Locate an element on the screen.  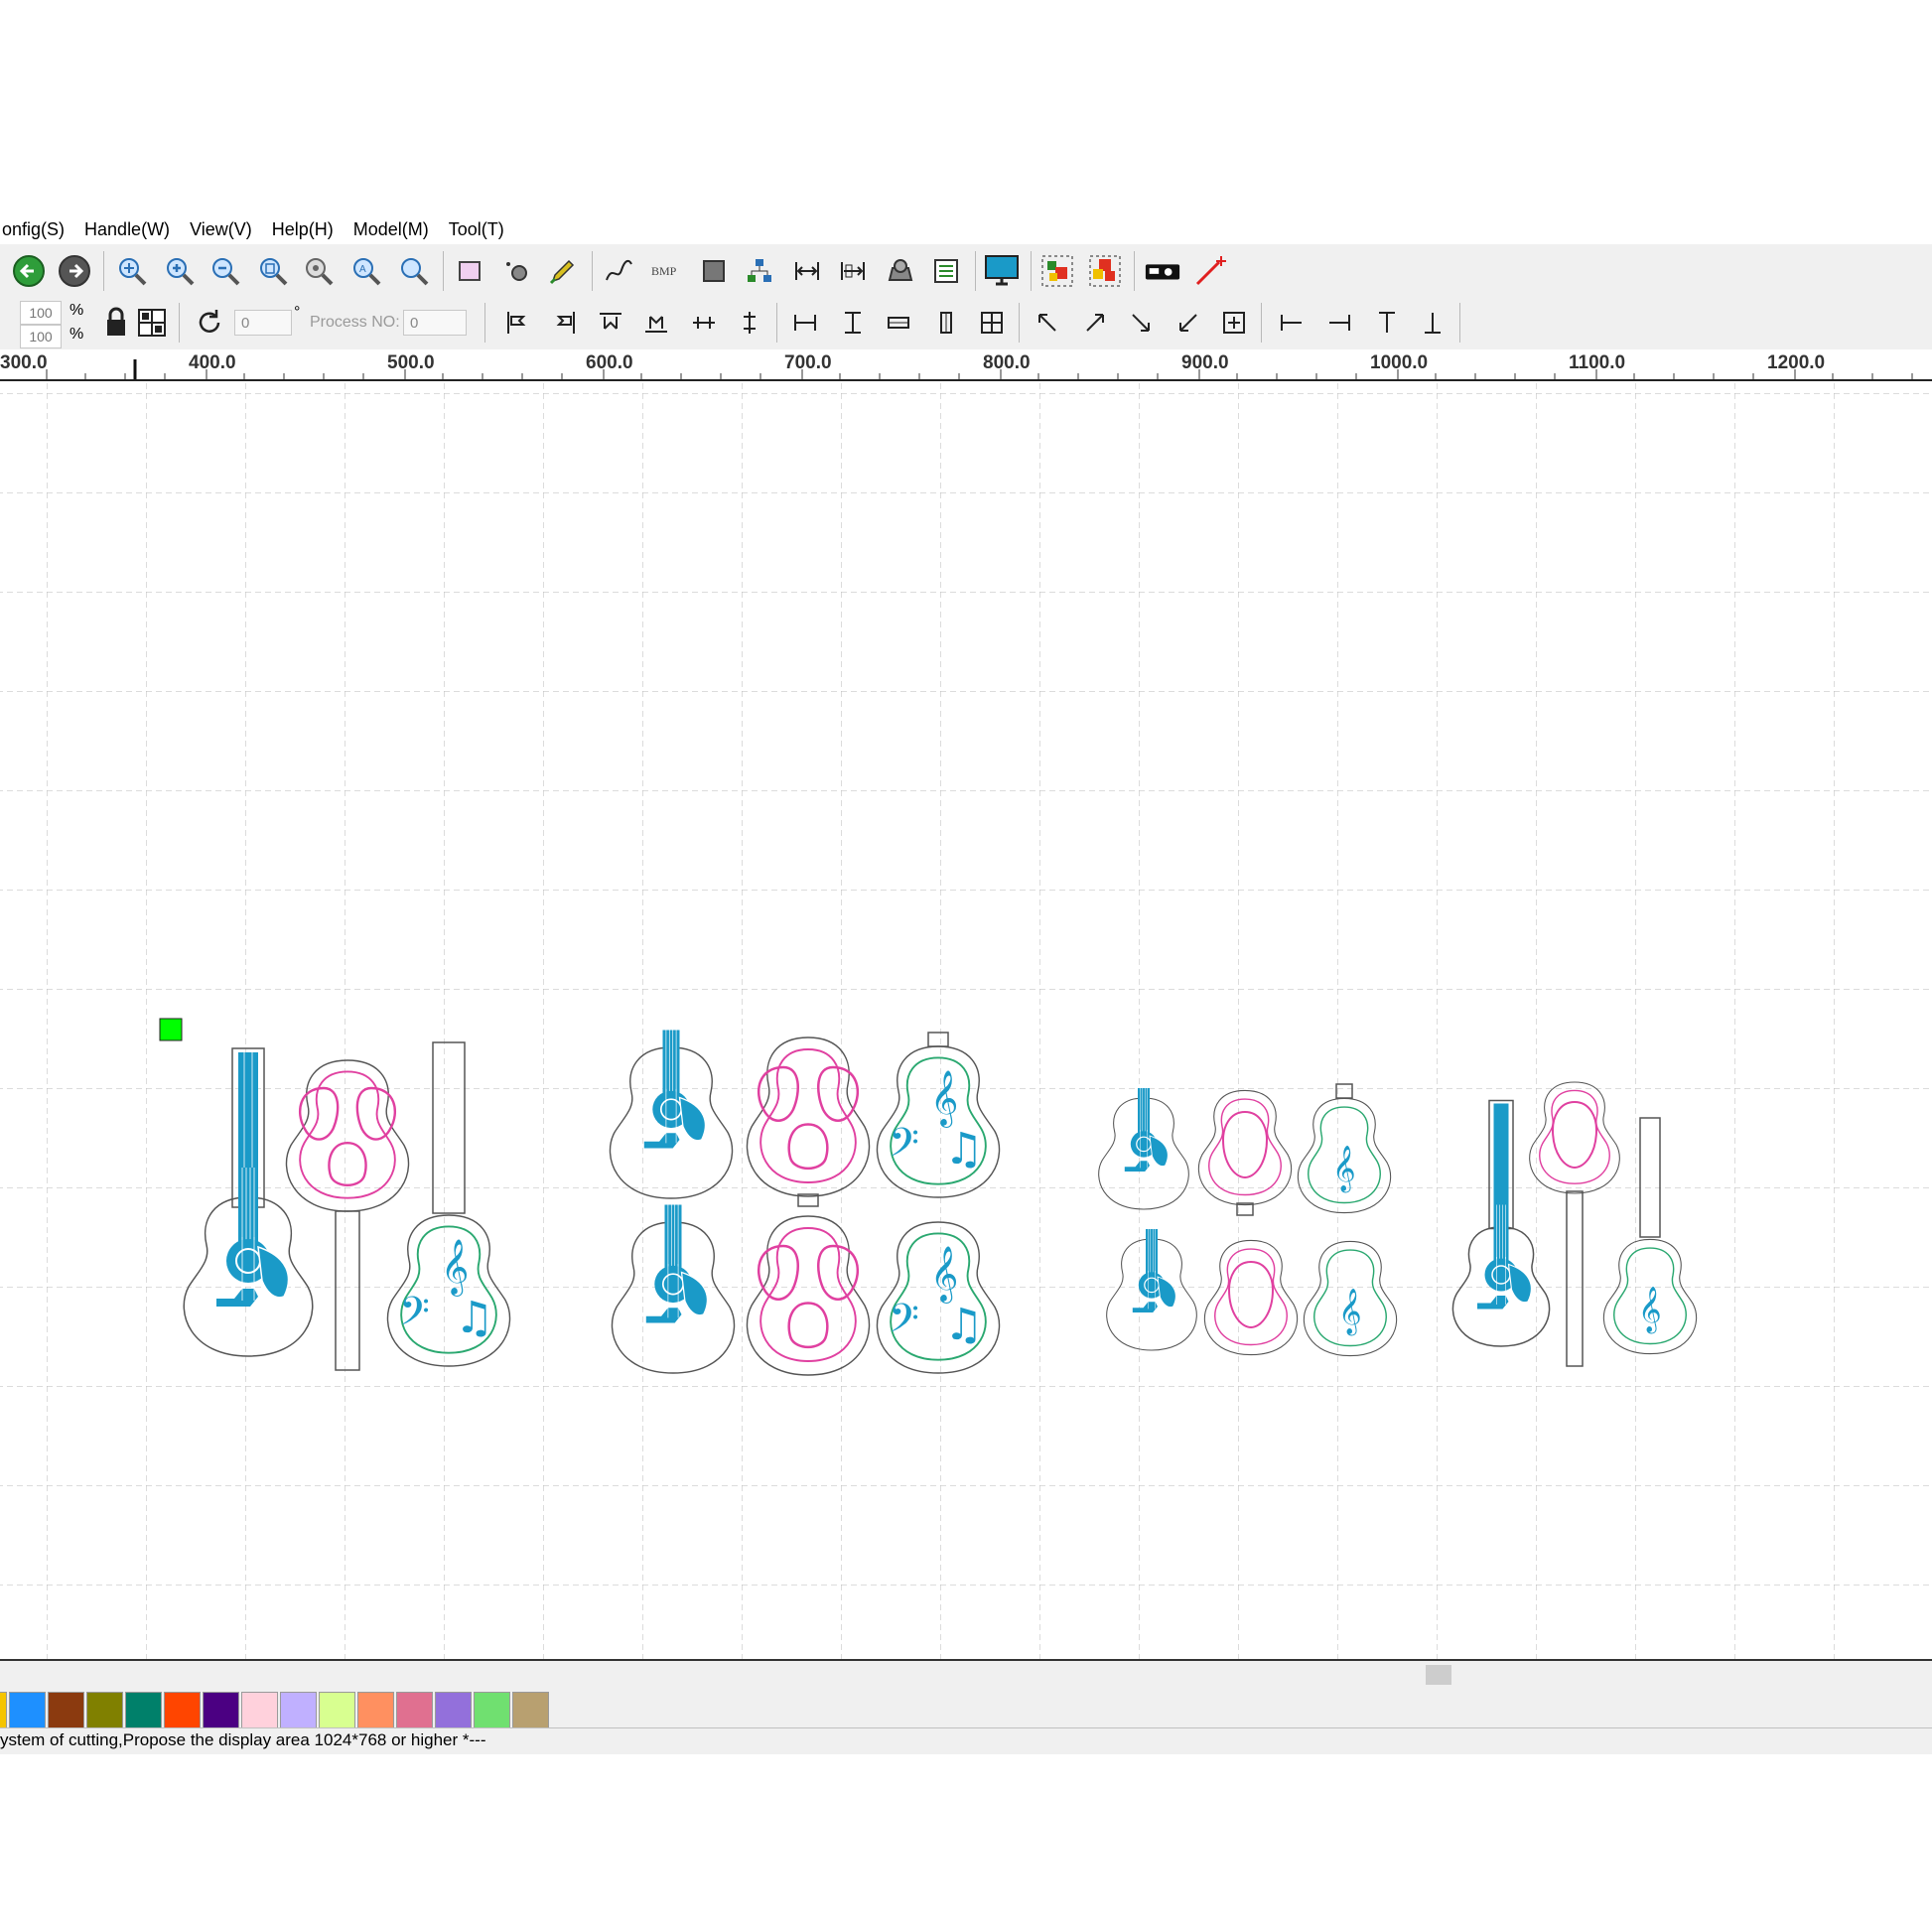
align-right-icon is located at coordinates (565, 323).